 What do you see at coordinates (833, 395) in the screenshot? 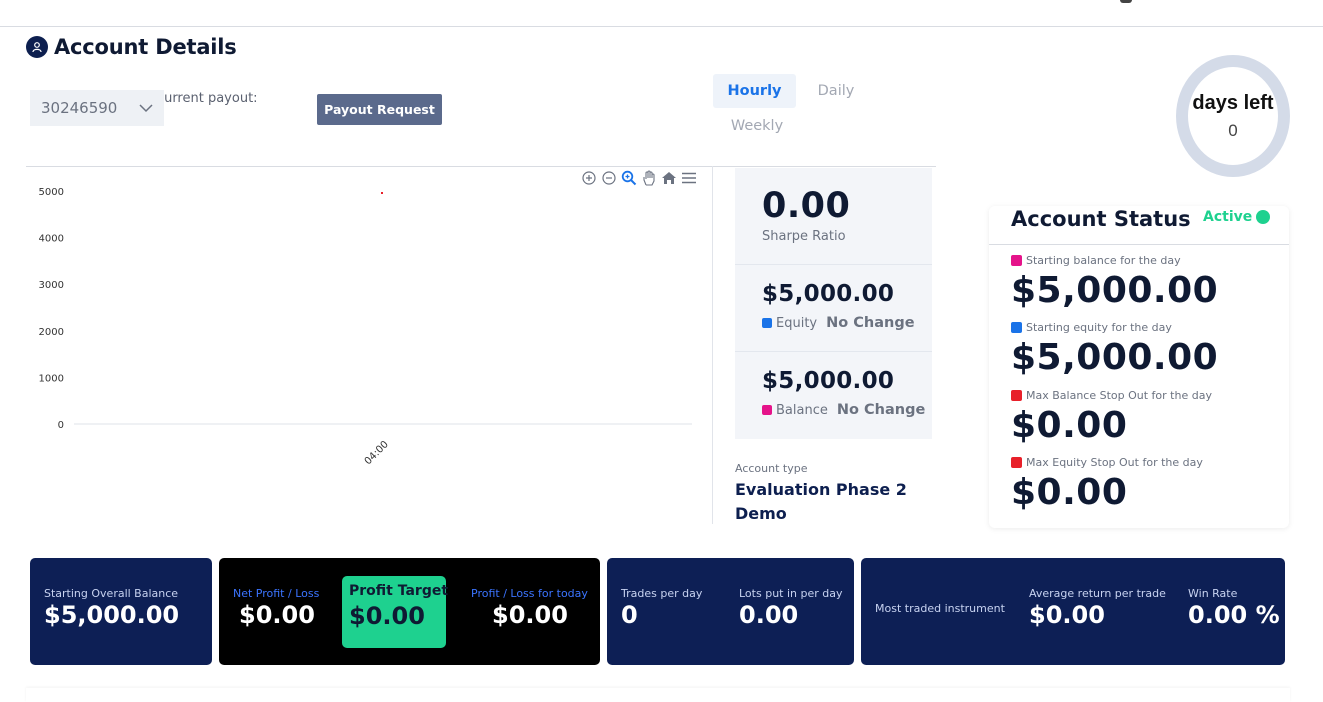
I see `balance-metric: $5,000.00 Balance No Change` at bounding box center [833, 395].